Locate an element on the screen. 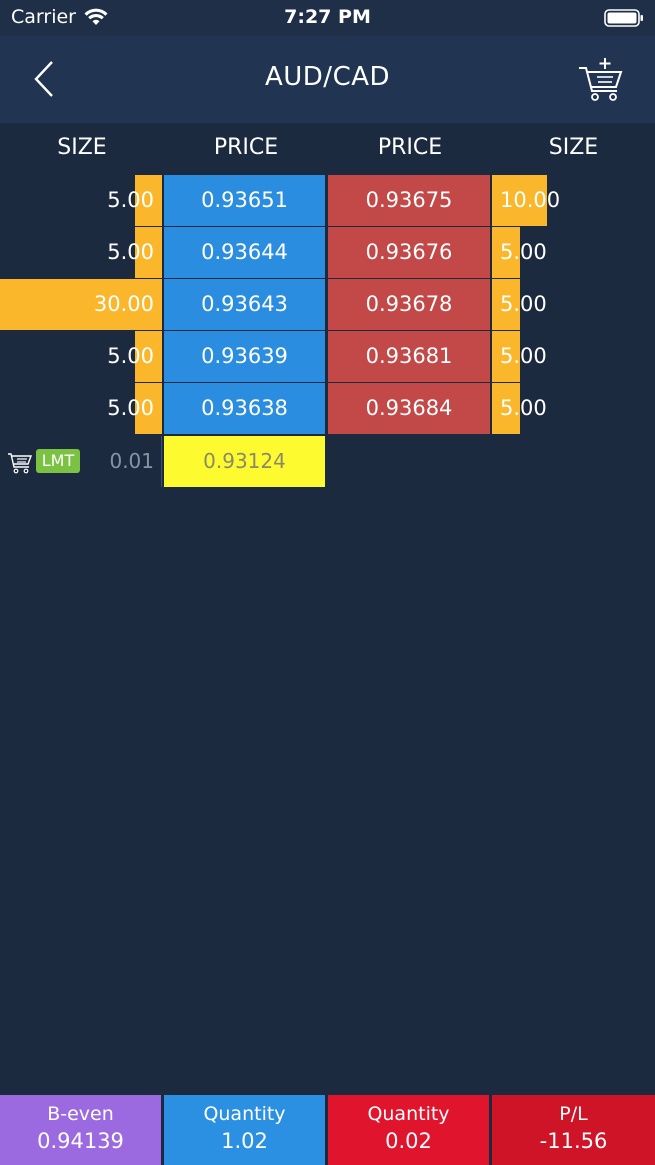 This screenshot has height=1165, width=655. status-bar: Carrier 7:27 PM is located at coordinates (327, 18).